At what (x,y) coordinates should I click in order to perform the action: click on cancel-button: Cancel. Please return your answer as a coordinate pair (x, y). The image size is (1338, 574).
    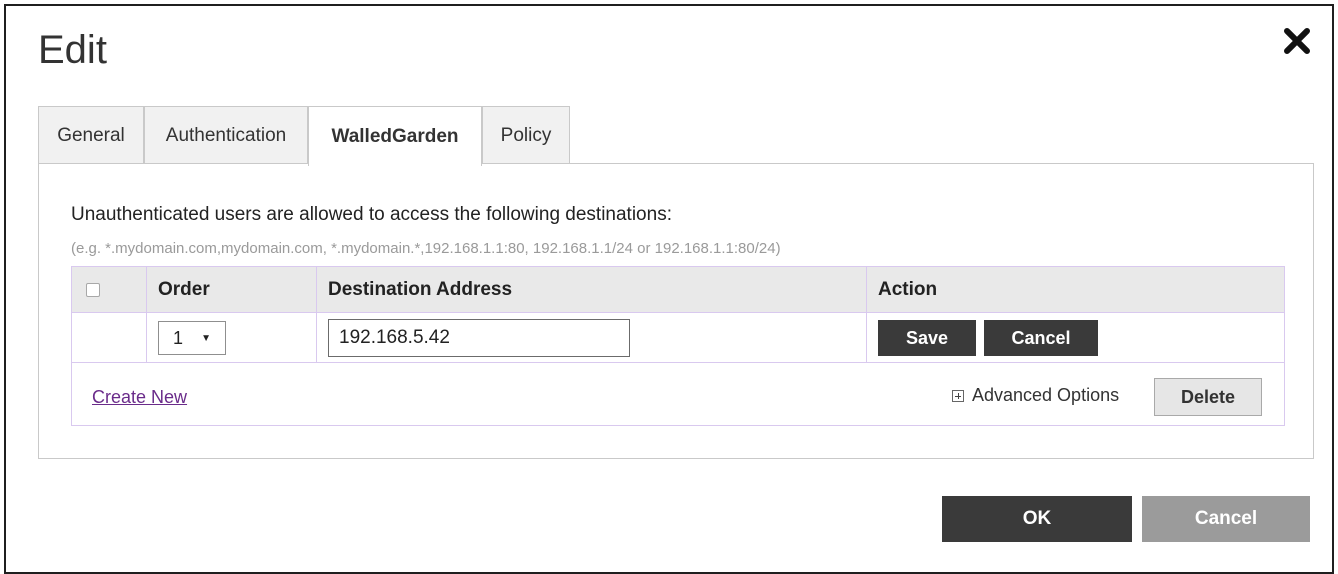
    Looking at the image, I should click on (1226, 519).